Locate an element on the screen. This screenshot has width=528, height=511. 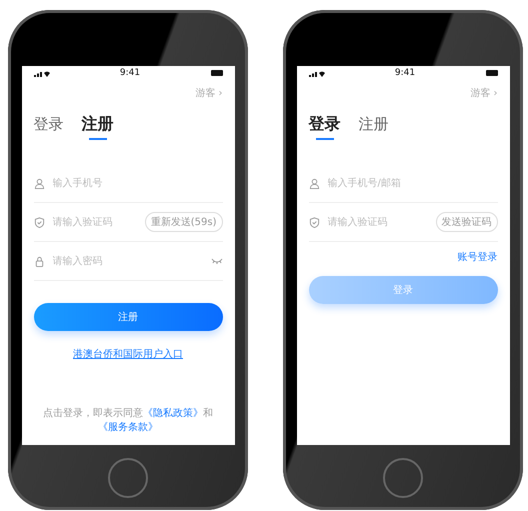
international-link: 港澳台侨和国际用户入口 is located at coordinates (128, 354).